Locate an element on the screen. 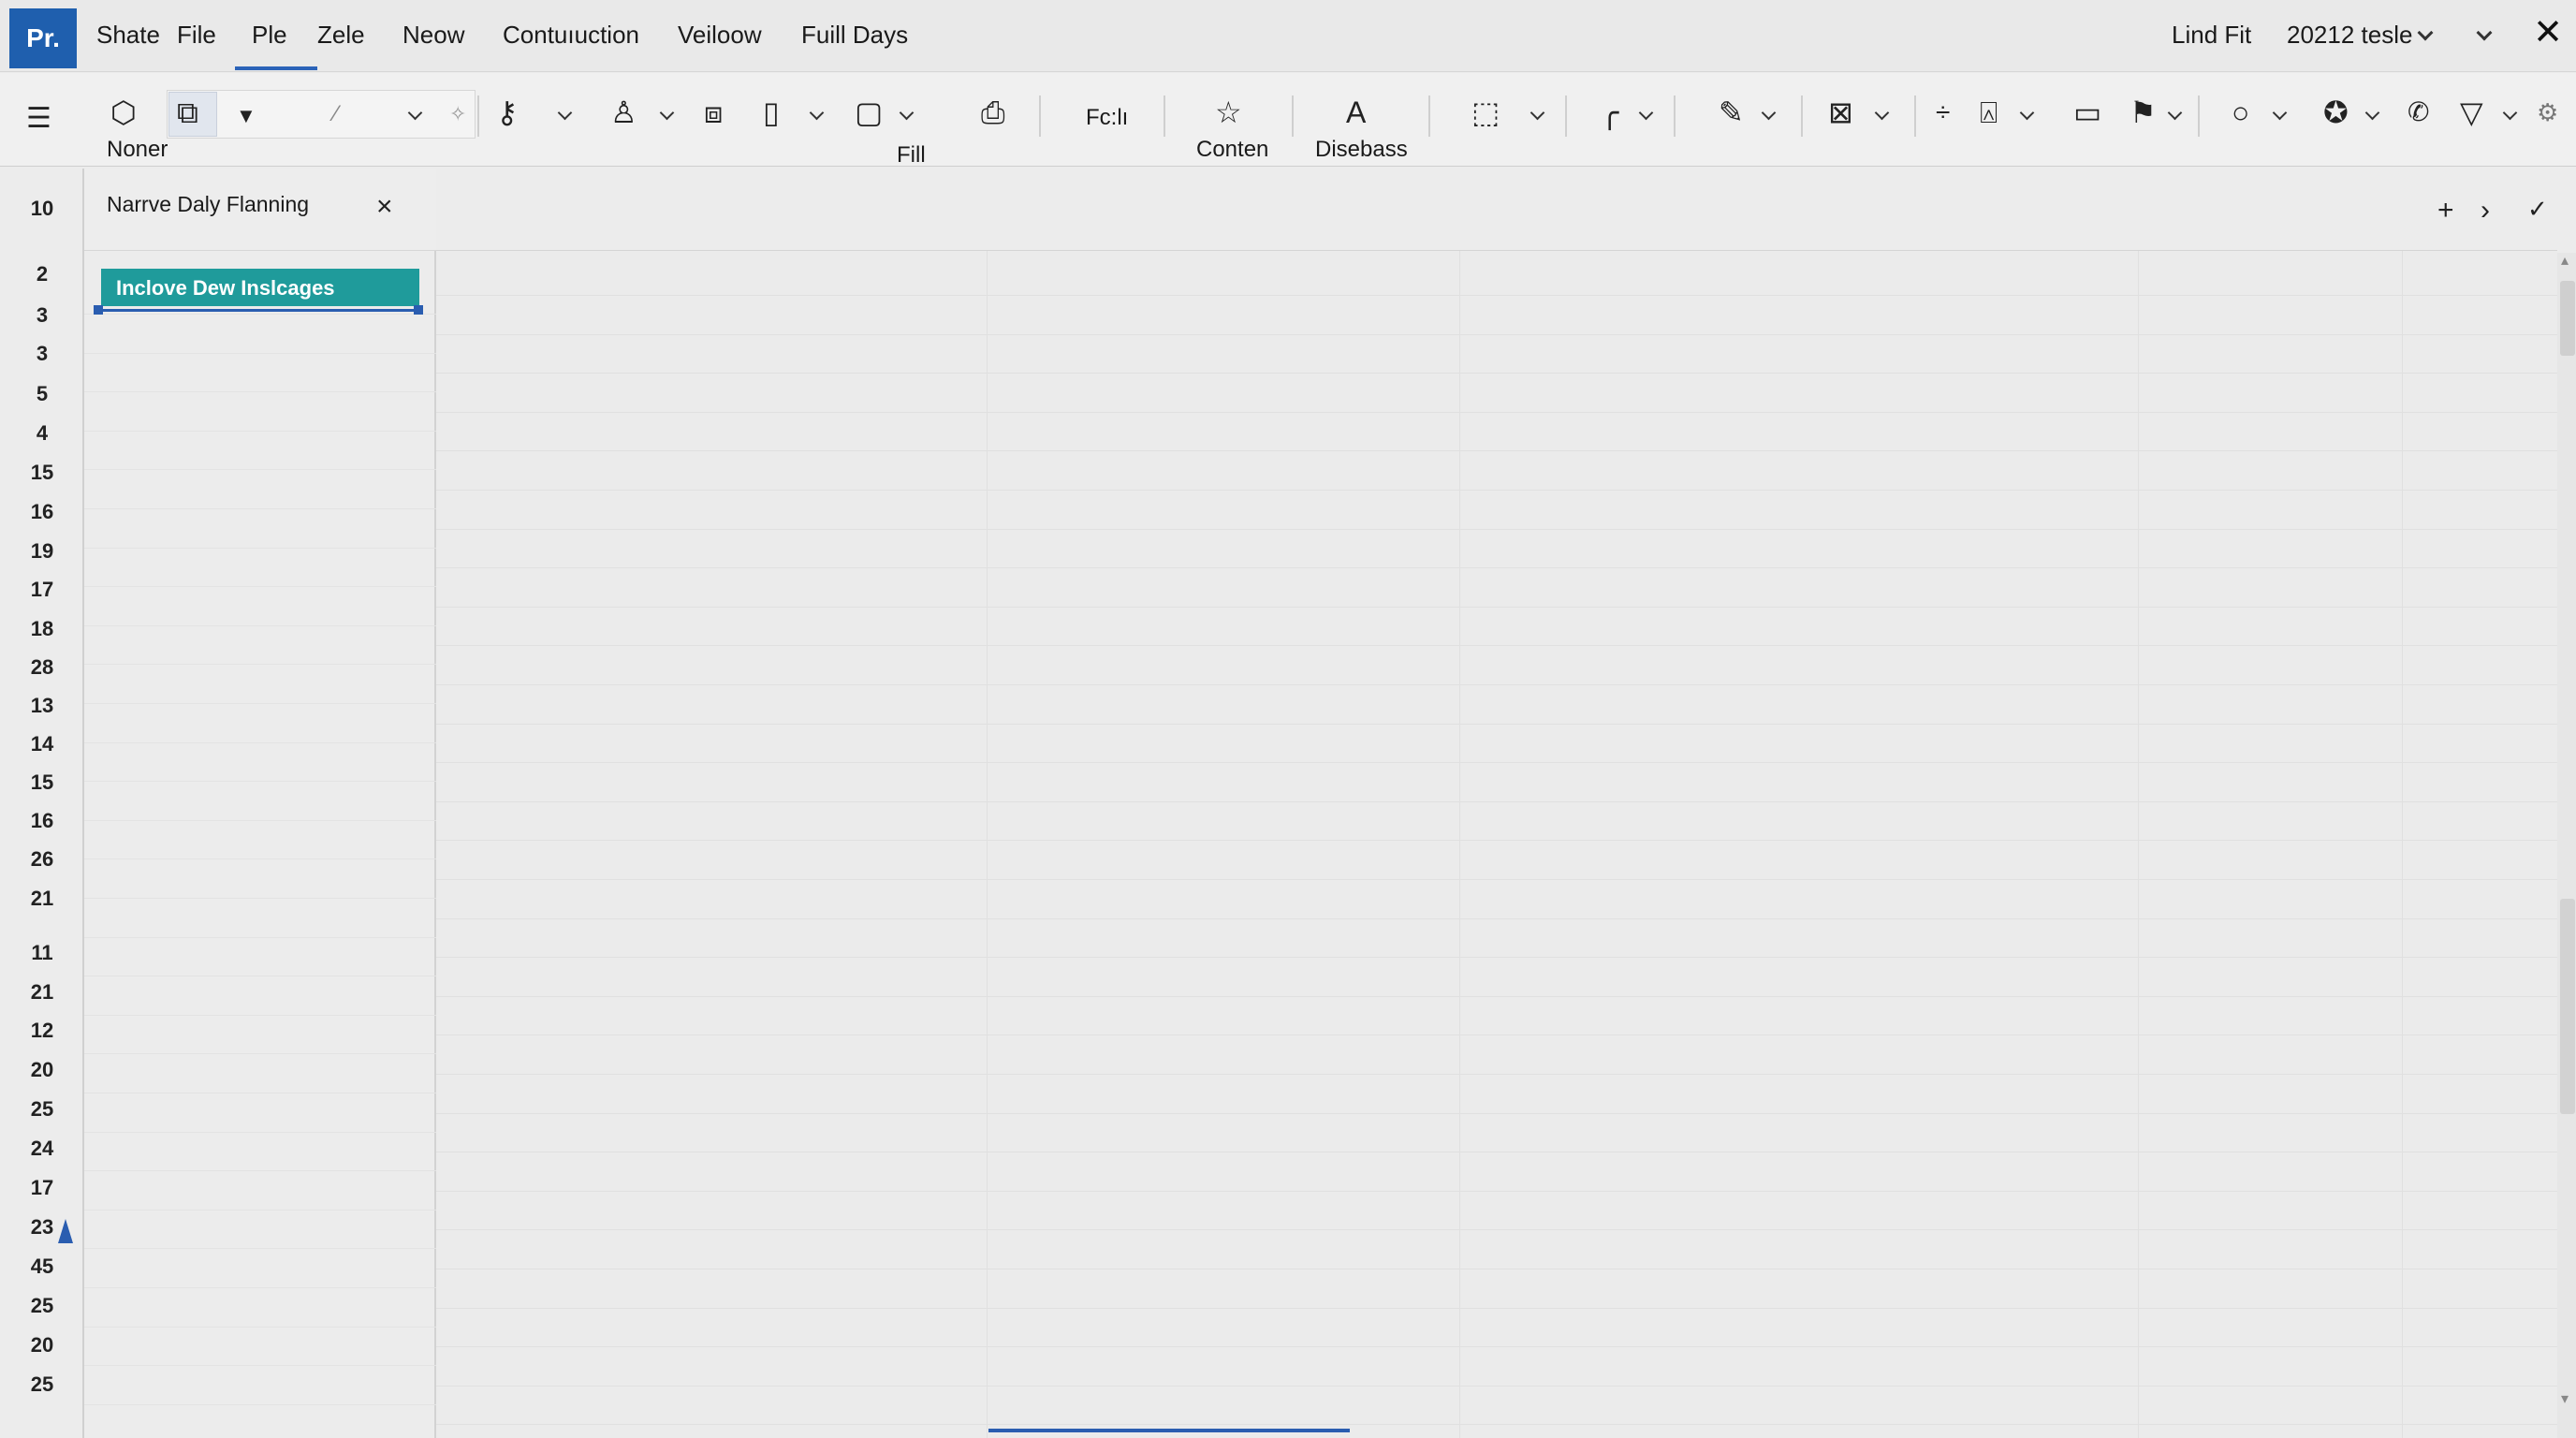 The height and width of the screenshot is (1438, 2576). row-number: 19 is located at coordinates (42, 551).